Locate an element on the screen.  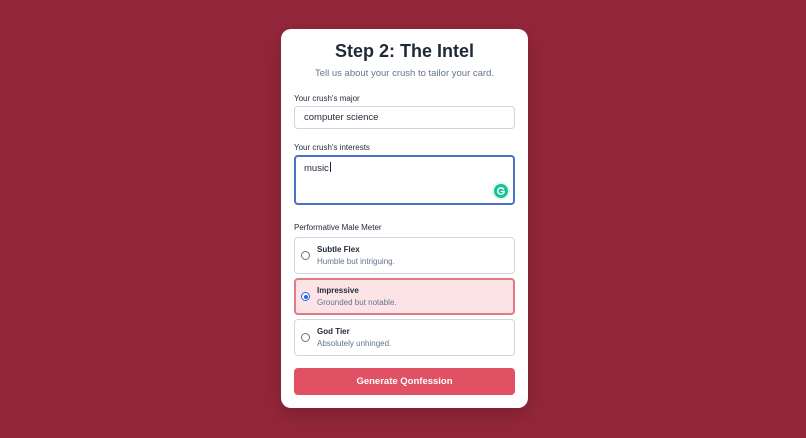
generate-button: Generate Qonfession is located at coordinates (404, 381).